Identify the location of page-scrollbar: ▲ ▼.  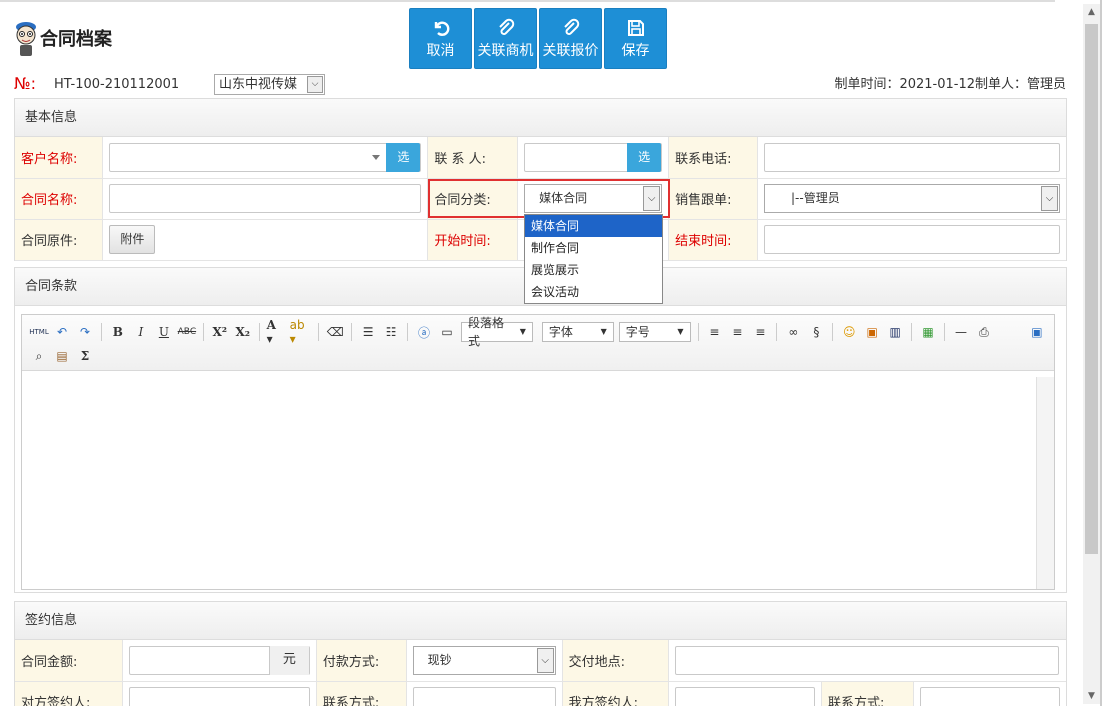
(1091, 354).